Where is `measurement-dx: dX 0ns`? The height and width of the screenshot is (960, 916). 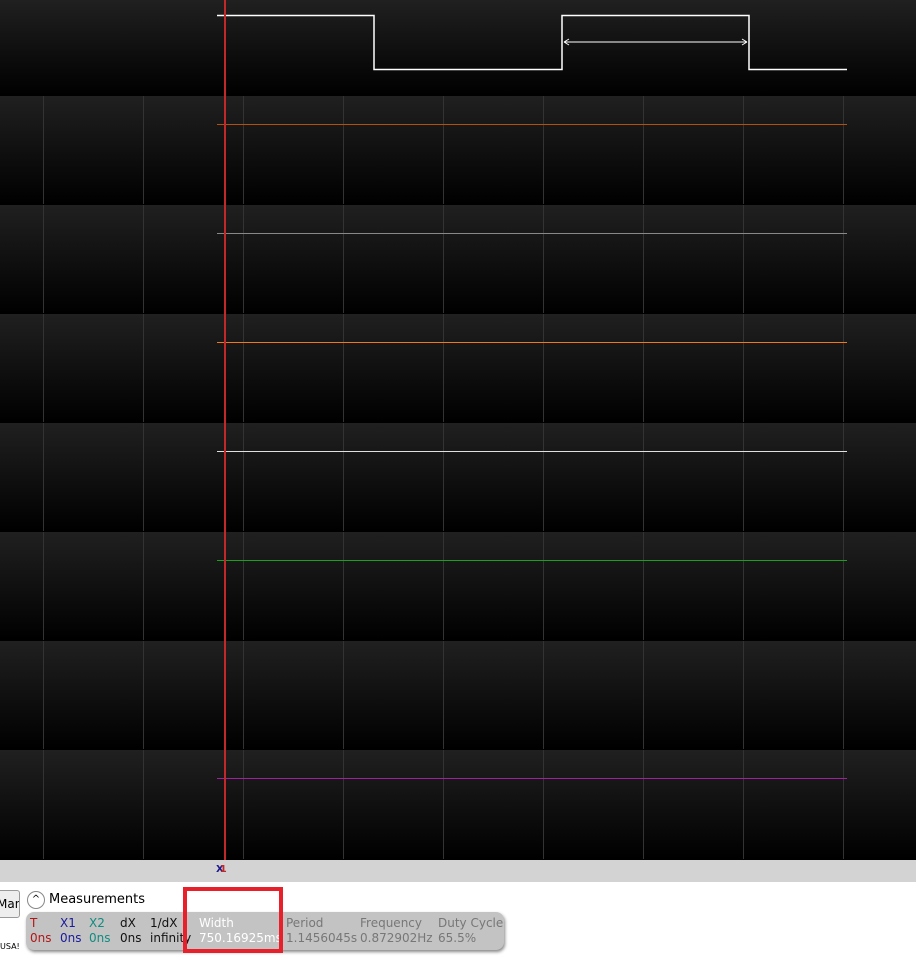
measurement-dx: dX 0ns is located at coordinates (131, 931).